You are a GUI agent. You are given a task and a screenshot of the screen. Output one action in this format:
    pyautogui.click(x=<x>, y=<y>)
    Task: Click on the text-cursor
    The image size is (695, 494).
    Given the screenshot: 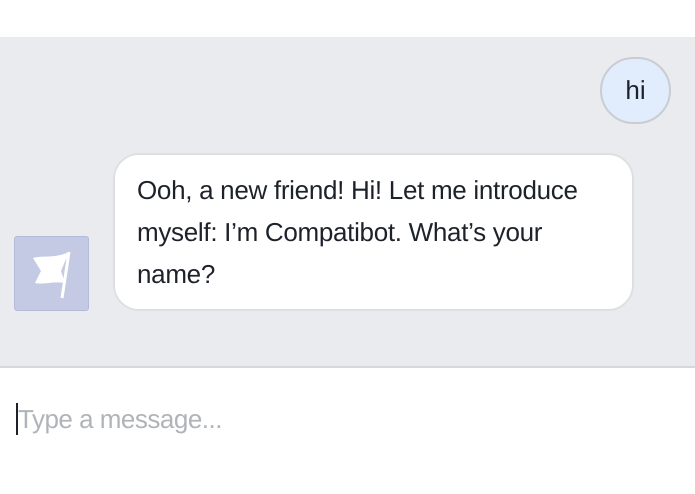 What is the action you would take?
    pyautogui.click(x=17, y=419)
    